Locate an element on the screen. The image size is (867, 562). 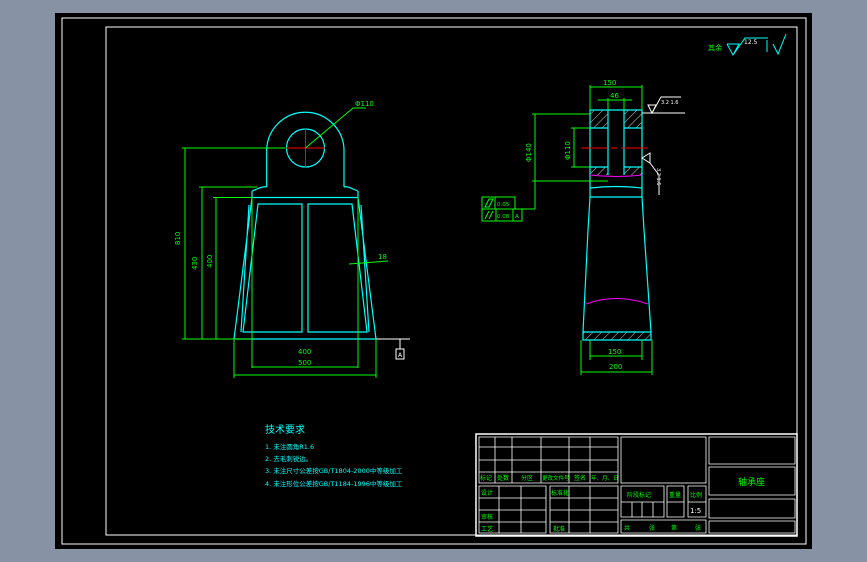
approve-label: 批准 is located at coordinates (559, 529).